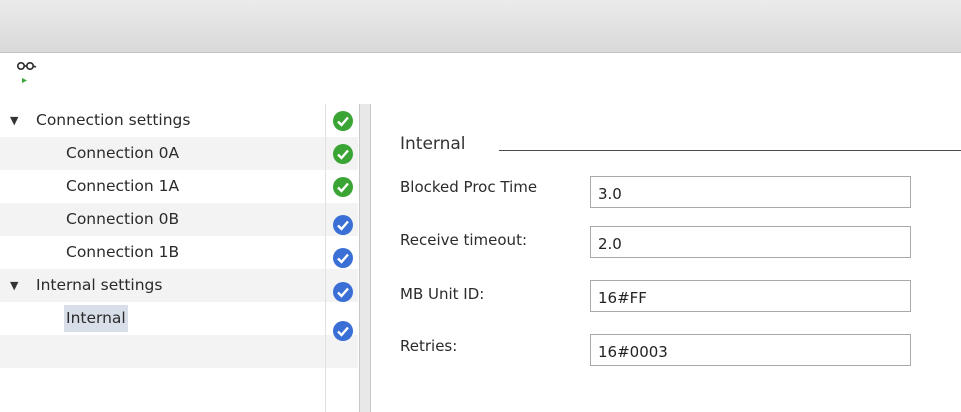  What do you see at coordinates (730, 150) in the screenshot?
I see `section-divider` at bounding box center [730, 150].